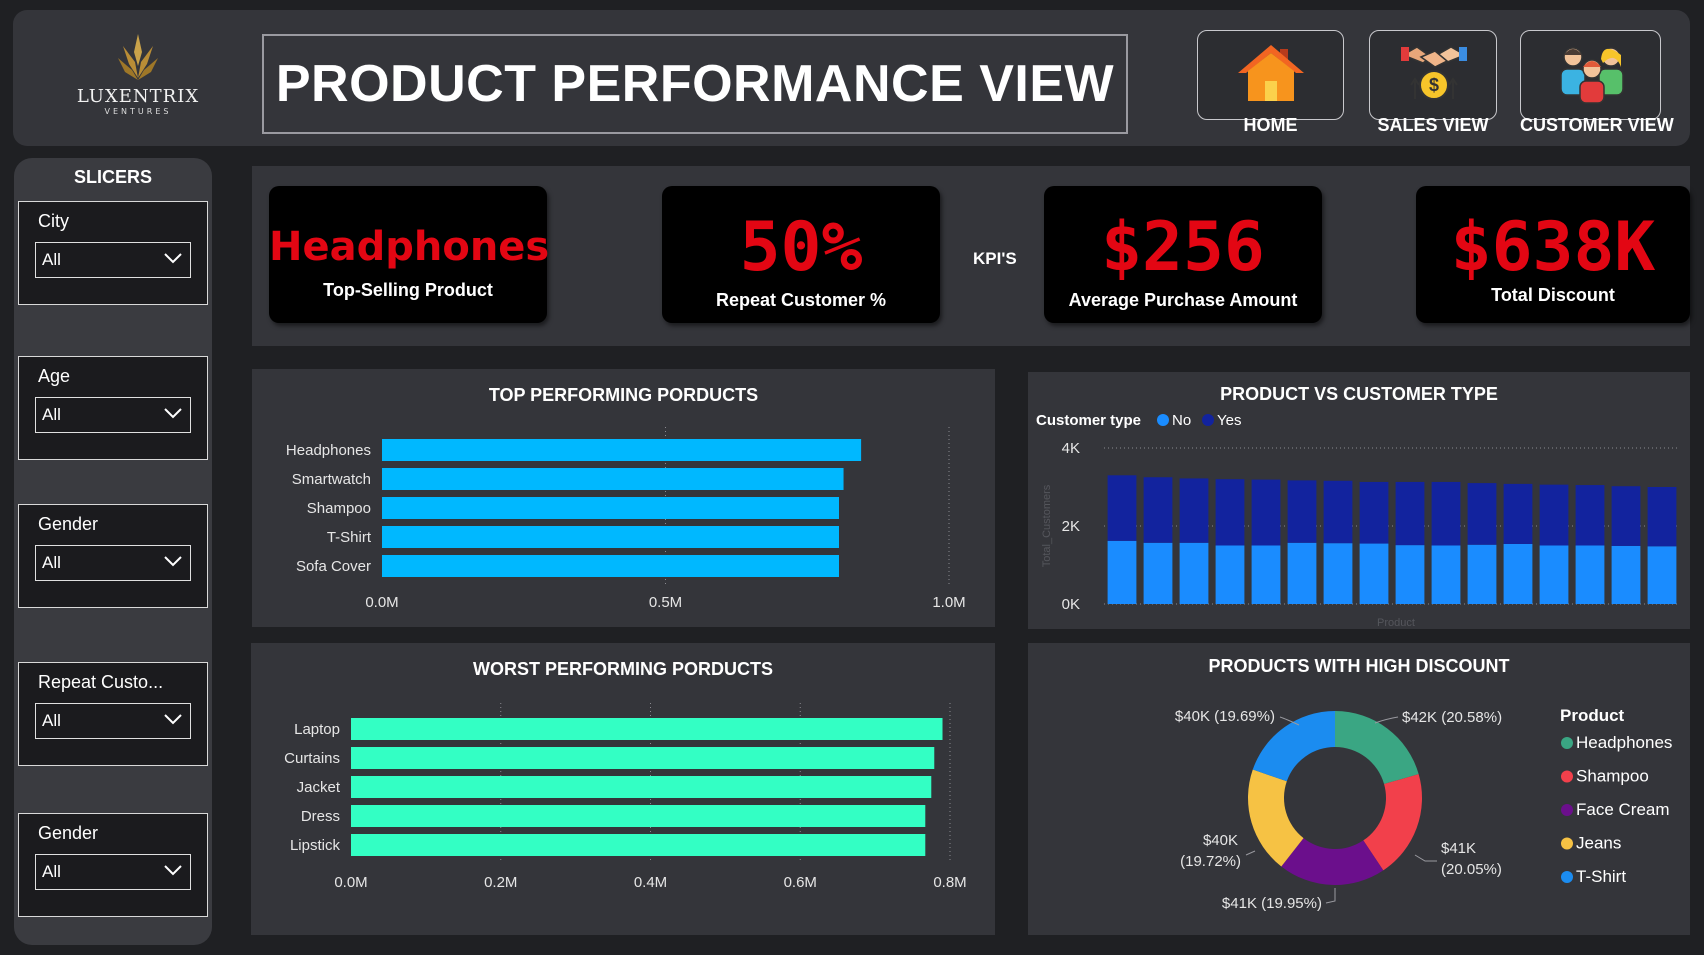  I want to click on legend-label: Jeans, so click(1598, 843).